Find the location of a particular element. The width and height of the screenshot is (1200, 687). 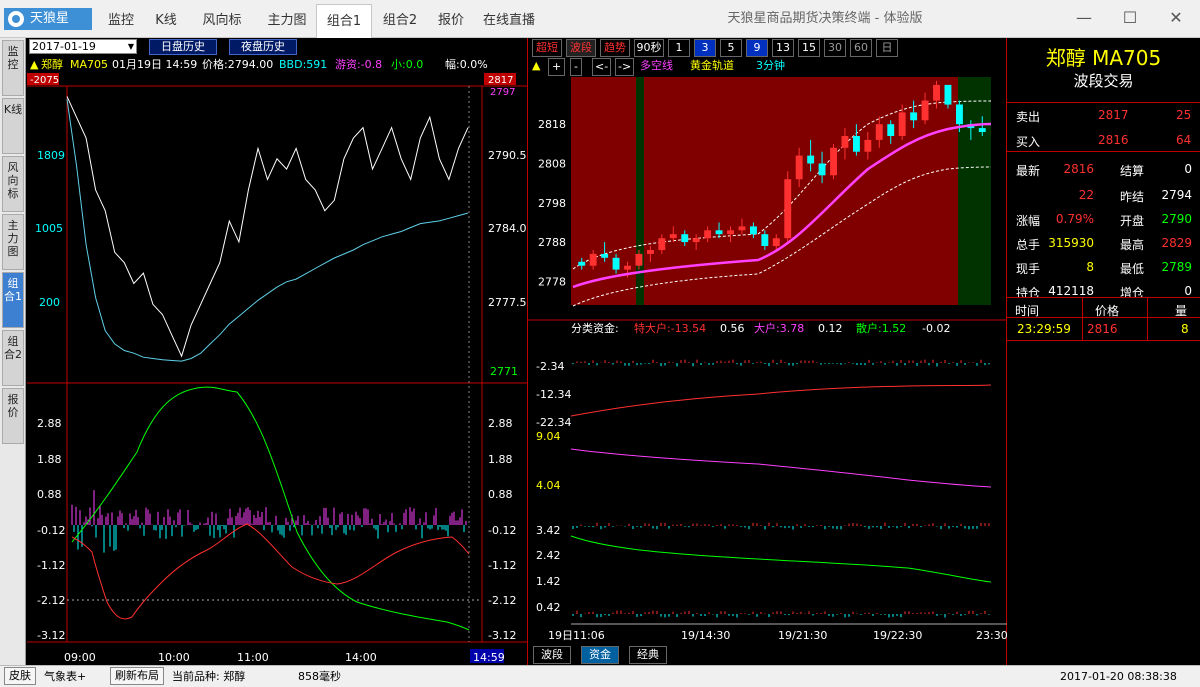

quote-row: 22 昨结 2794 is located at coordinates (1135, 196).